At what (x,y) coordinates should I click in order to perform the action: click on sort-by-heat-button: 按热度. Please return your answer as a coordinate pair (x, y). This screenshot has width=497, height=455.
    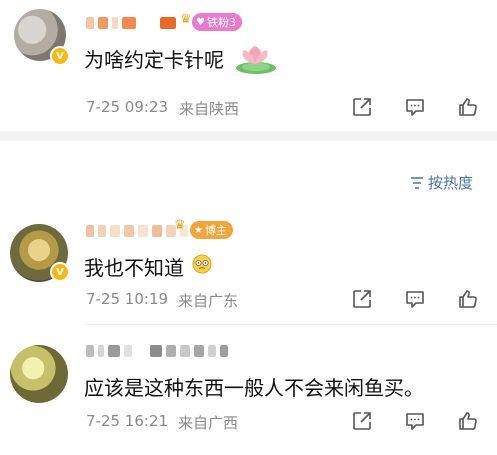
    Looking at the image, I should click on (441, 182).